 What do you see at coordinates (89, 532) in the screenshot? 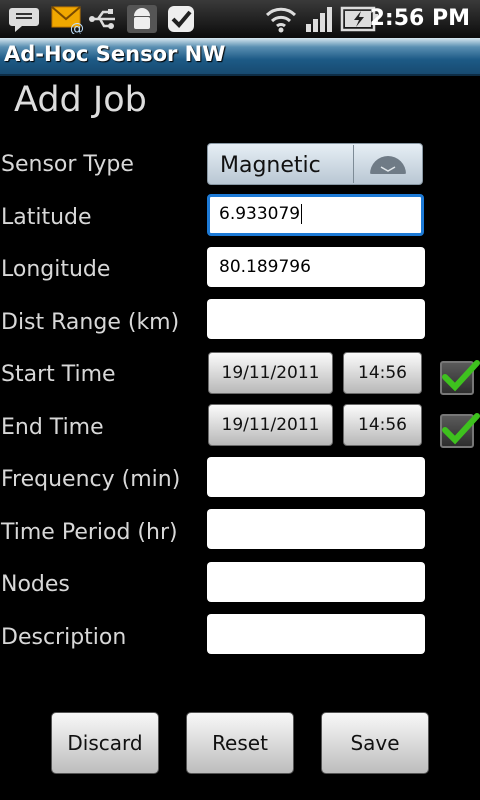
I see `time-period-label: Time Period (hr)` at bounding box center [89, 532].